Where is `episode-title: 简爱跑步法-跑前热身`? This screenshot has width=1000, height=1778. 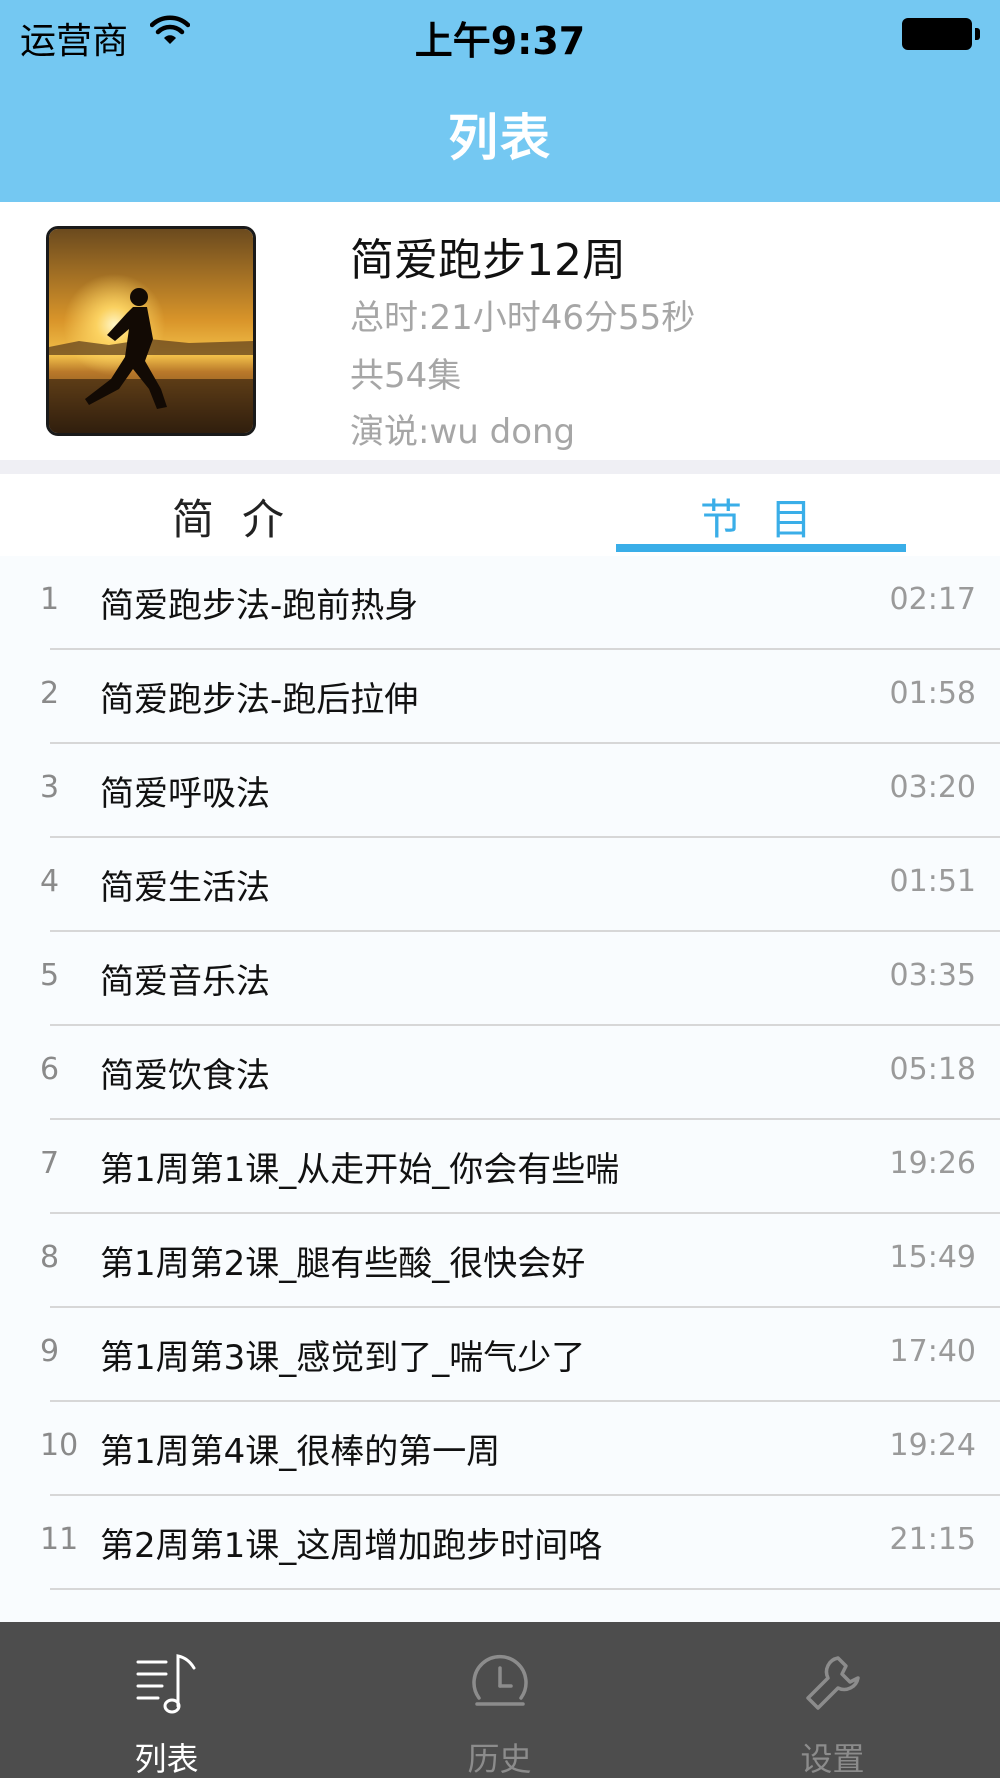
episode-title: 简爱跑步法-跑前热身 is located at coordinates (259, 606).